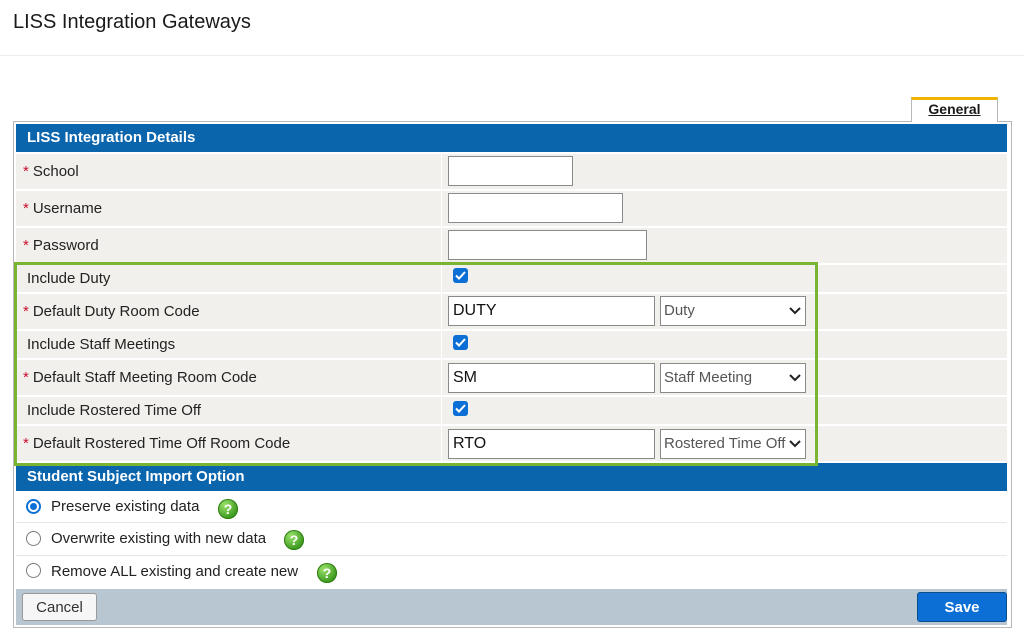 The width and height of the screenshot is (1024, 638). I want to click on include-rostered-checkbox, so click(460, 408).